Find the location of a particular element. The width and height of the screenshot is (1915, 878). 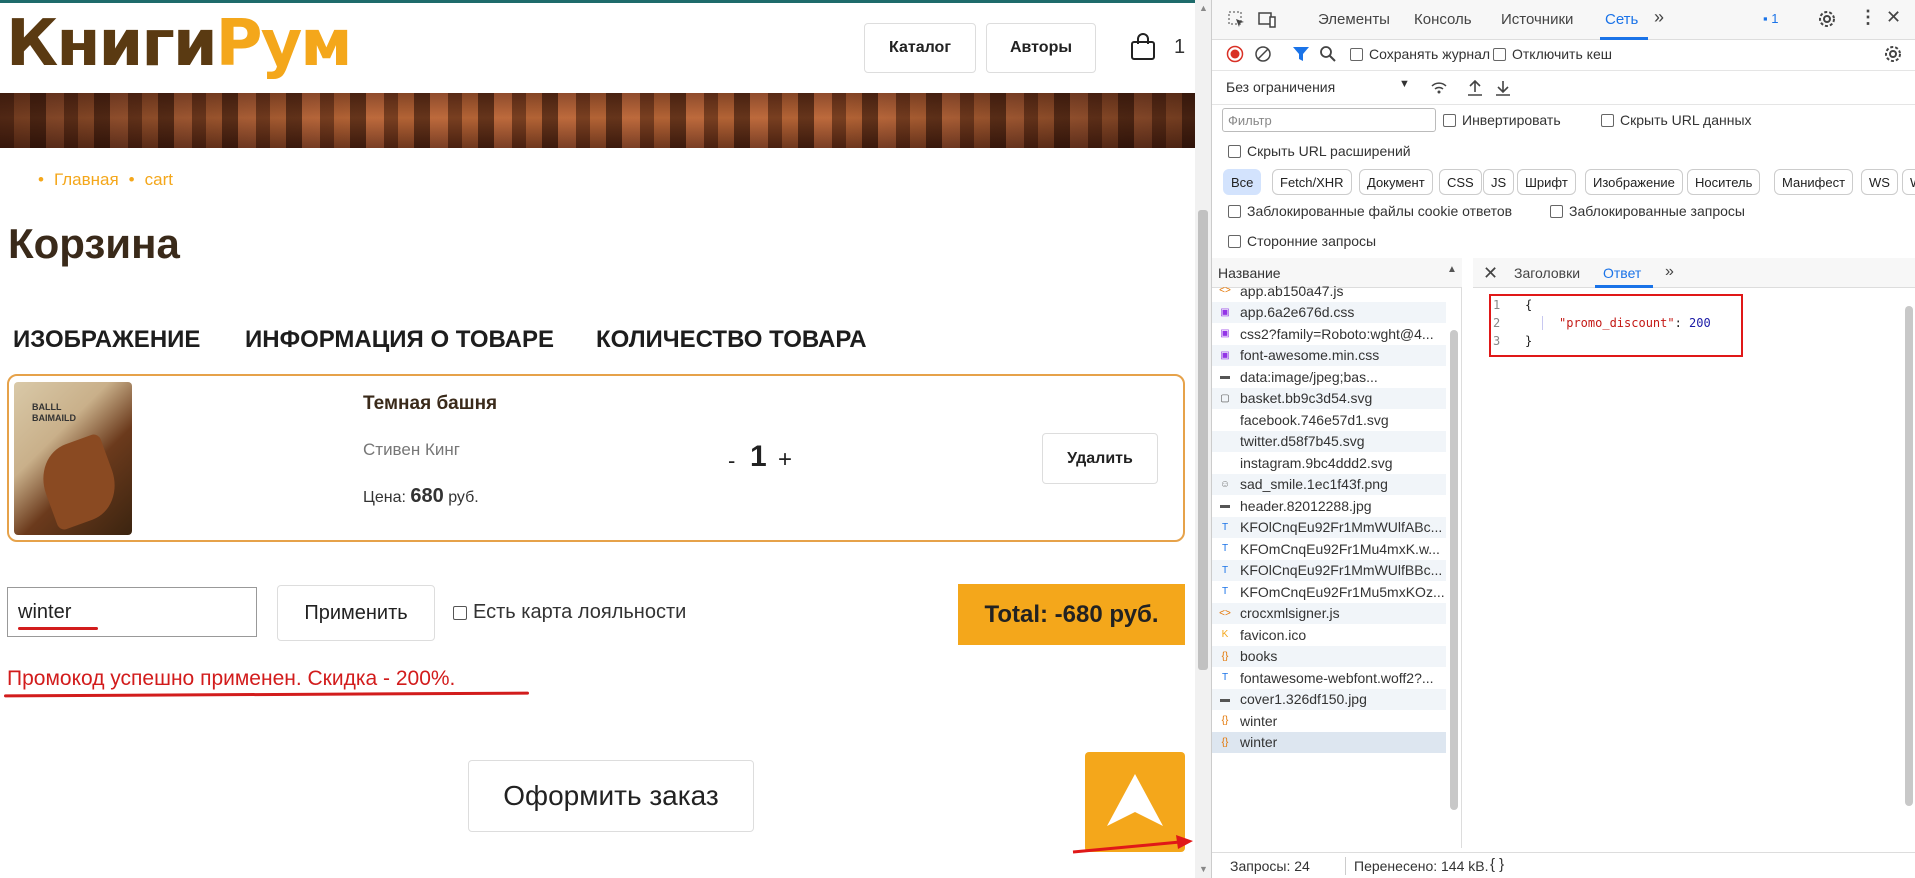

breadcrumb-cart: cart is located at coordinates (151, 180).